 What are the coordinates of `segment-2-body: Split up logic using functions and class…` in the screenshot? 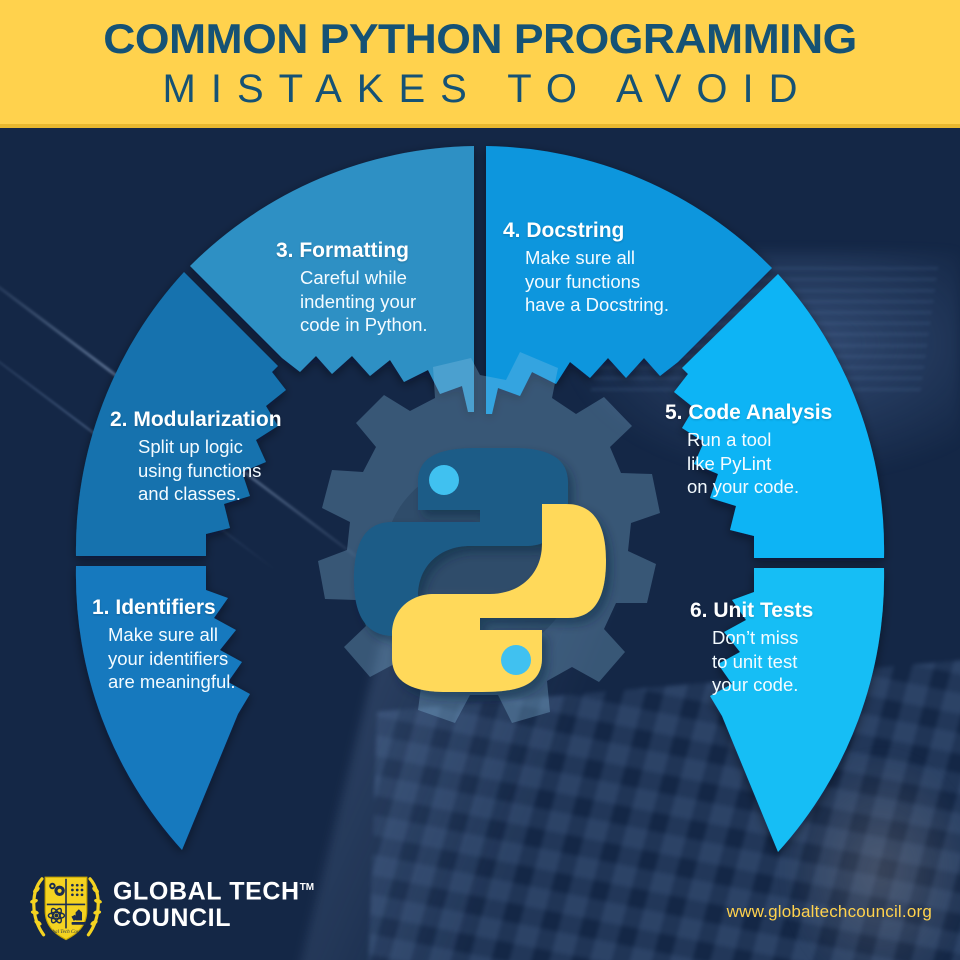 It's located at (200, 470).